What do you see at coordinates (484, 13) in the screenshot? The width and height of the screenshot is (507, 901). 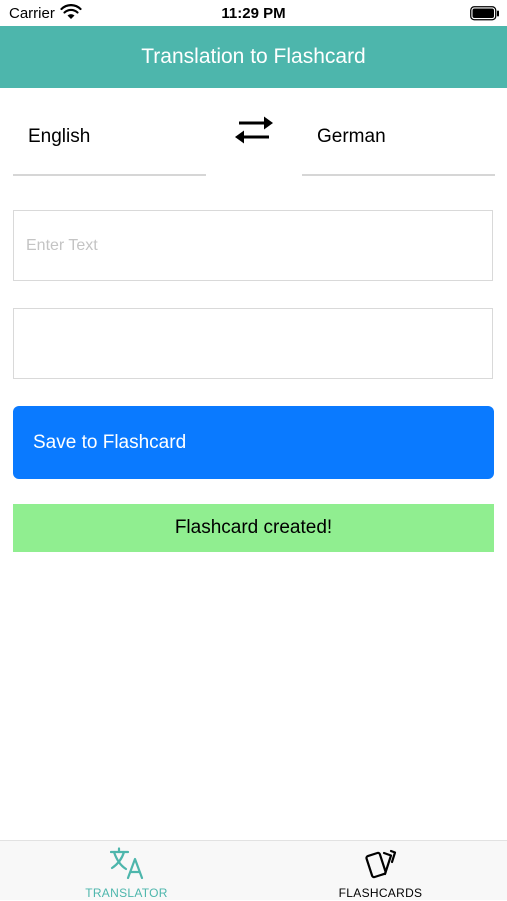 I see `battery-icon` at bounding box center [484, 13].